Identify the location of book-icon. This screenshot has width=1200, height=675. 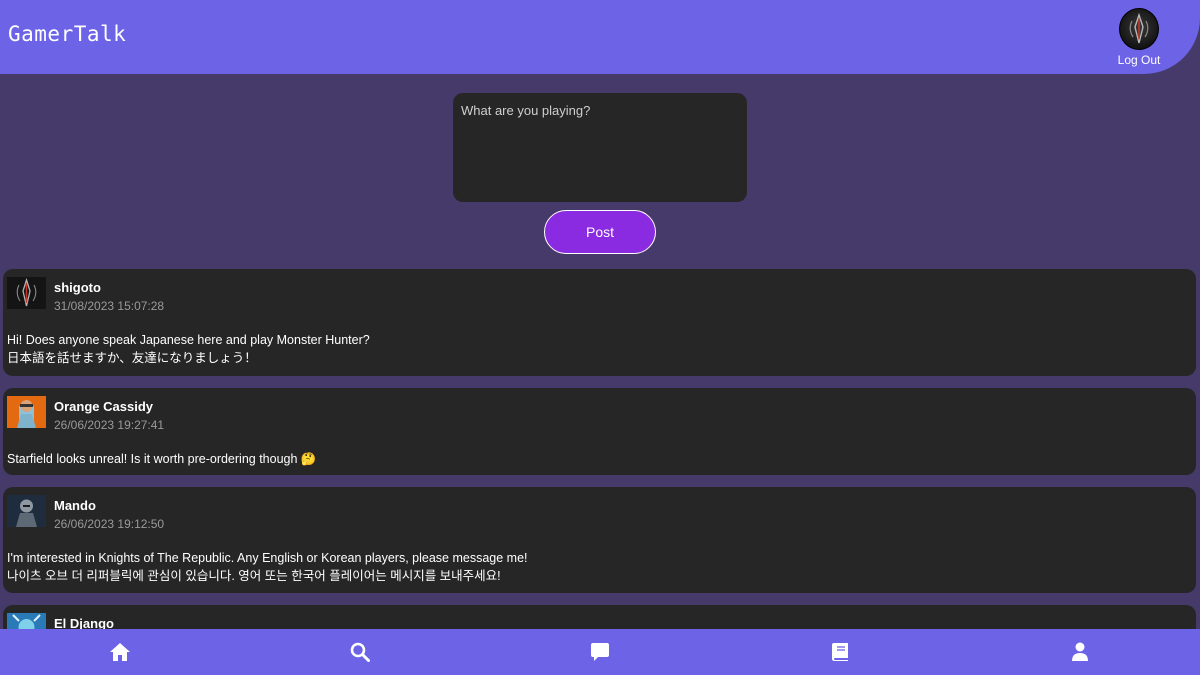
(840, 652).